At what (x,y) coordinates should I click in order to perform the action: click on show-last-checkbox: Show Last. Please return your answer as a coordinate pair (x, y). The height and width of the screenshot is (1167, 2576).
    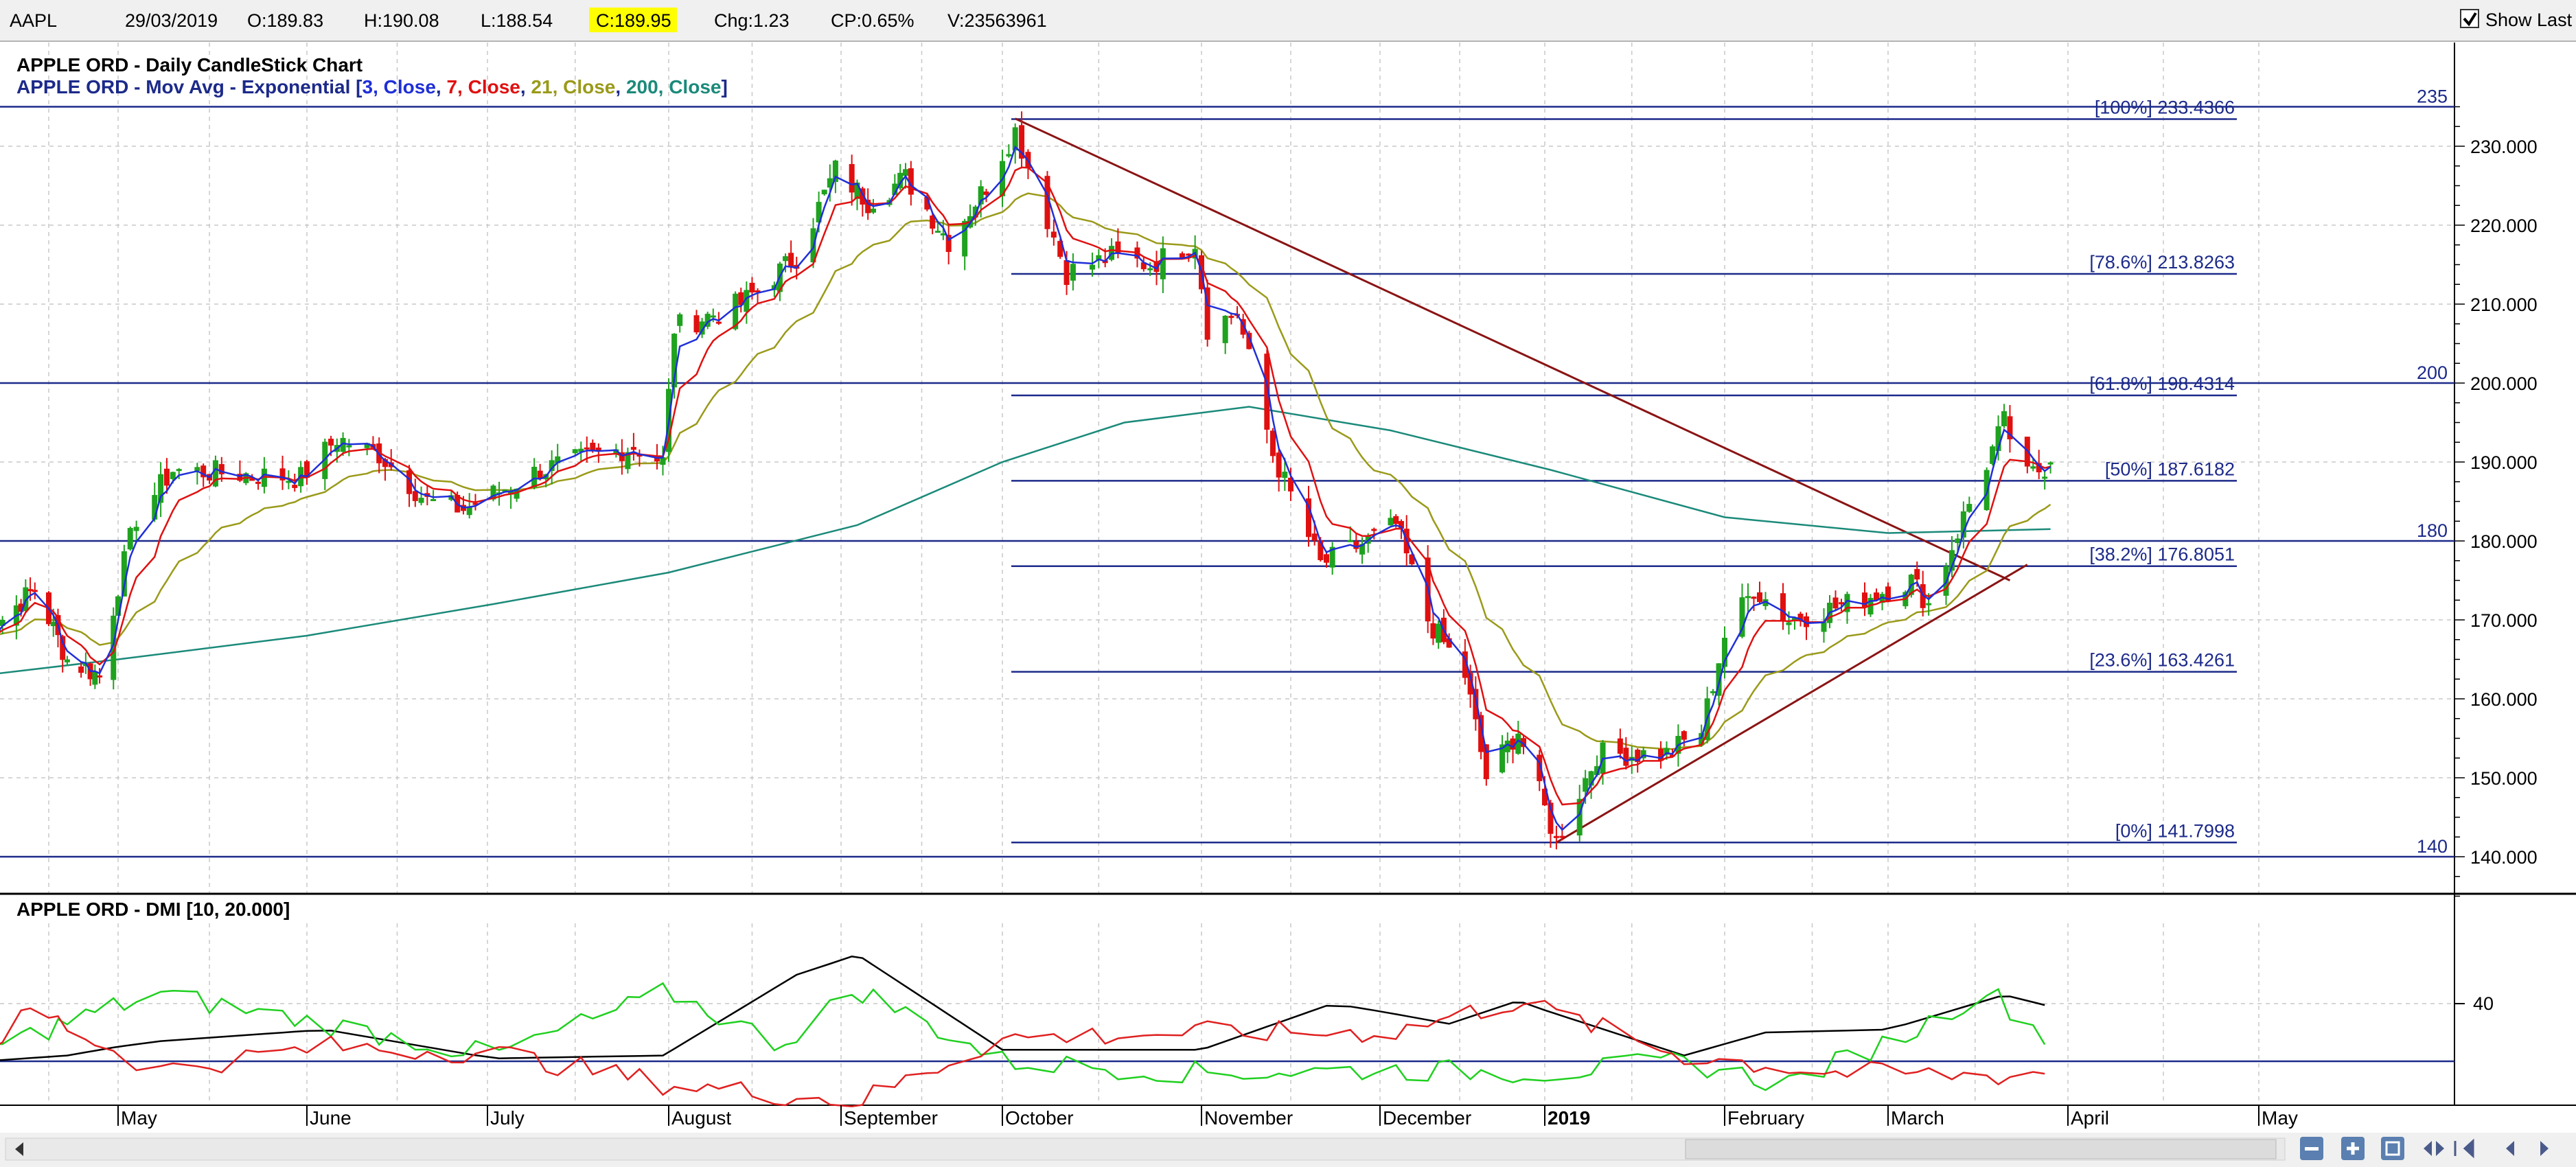
    Looking at the image, I should click on (2516, 20).